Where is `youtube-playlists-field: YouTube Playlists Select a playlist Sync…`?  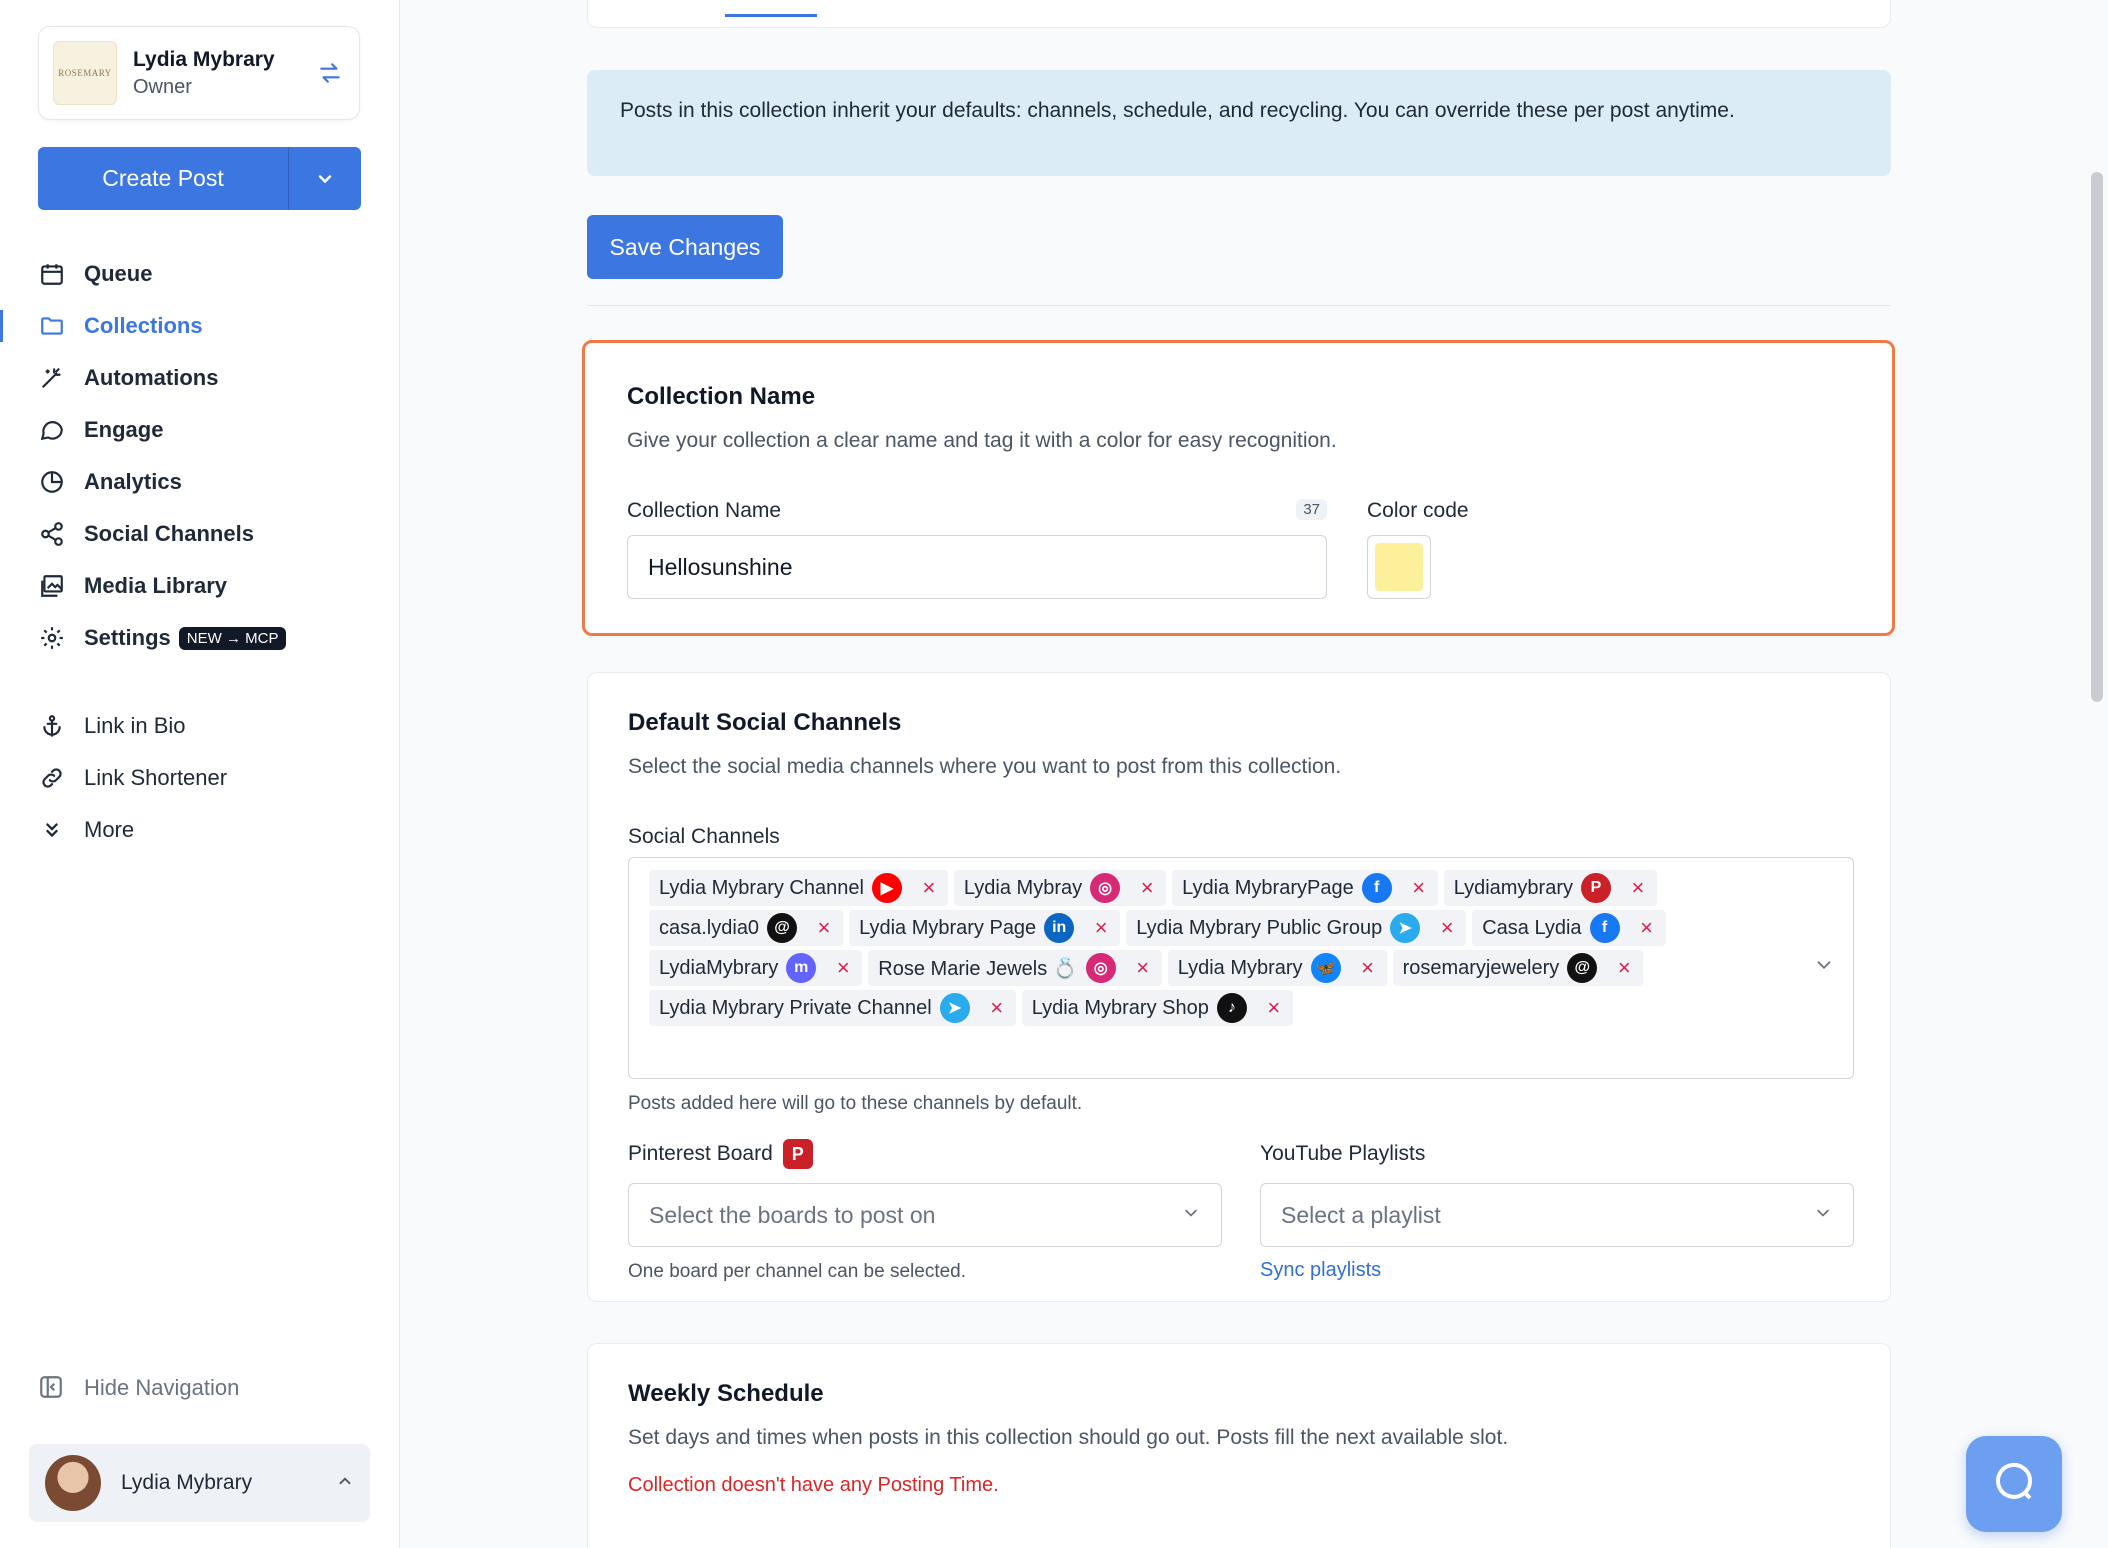 youtube-playlists-field: YouTube Playlists Select a playlist Sync… is located at coordinates (1557, 1209).